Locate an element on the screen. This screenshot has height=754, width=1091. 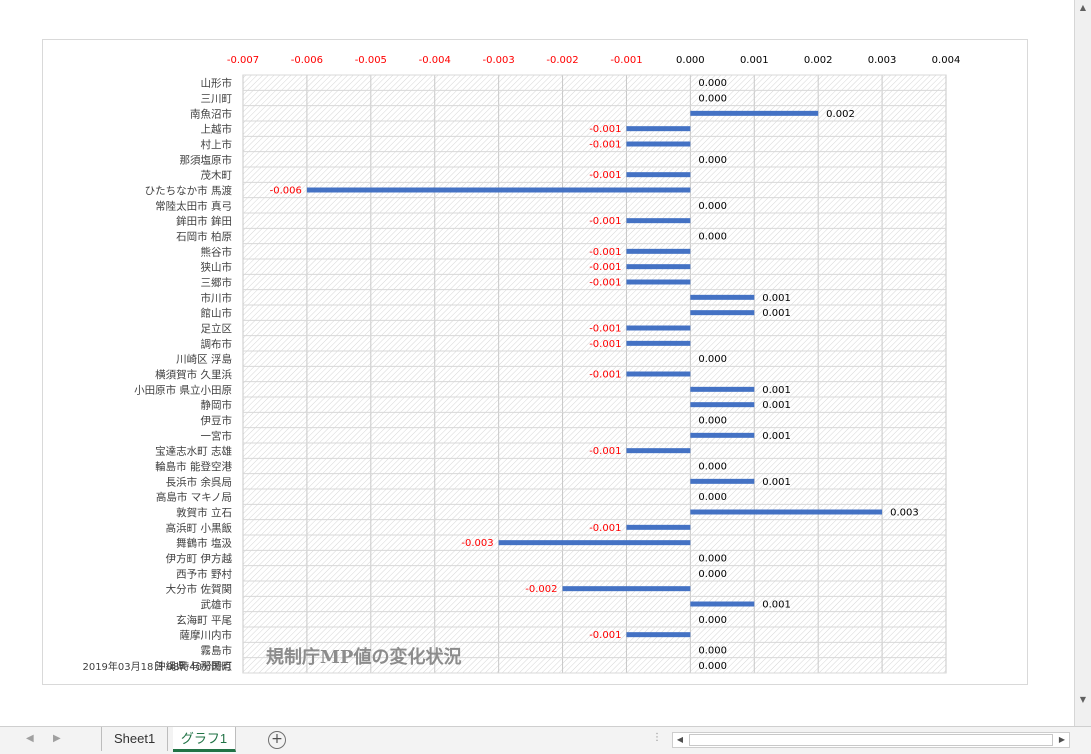
next-sheet-icon: ▶ is located at coordinates (57, 738).